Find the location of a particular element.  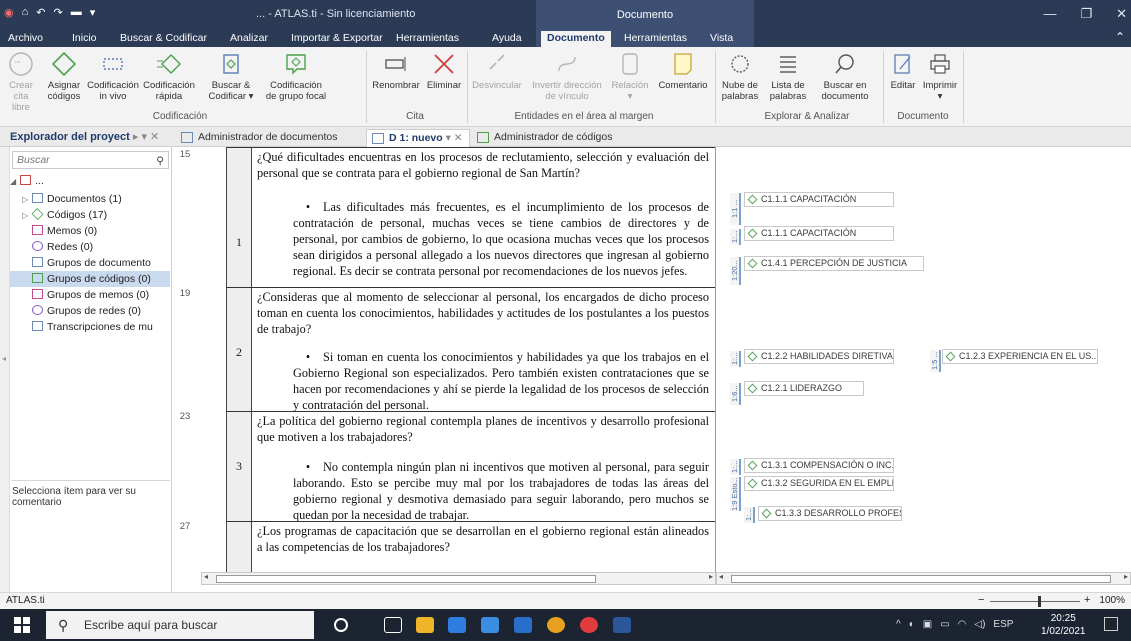

tab-ayuda: Ayuda is located at coordinates (507, 39).